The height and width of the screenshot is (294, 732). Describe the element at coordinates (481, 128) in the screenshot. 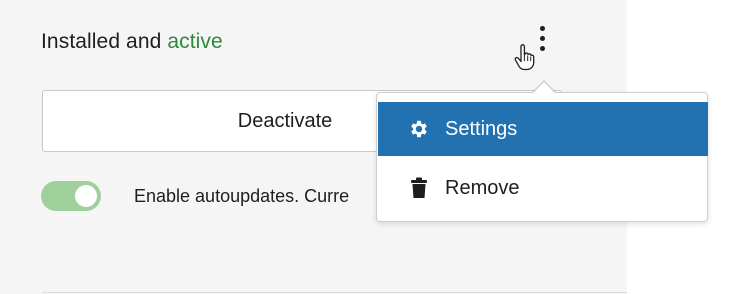

I see `menu-item-label: Settings` at that location.